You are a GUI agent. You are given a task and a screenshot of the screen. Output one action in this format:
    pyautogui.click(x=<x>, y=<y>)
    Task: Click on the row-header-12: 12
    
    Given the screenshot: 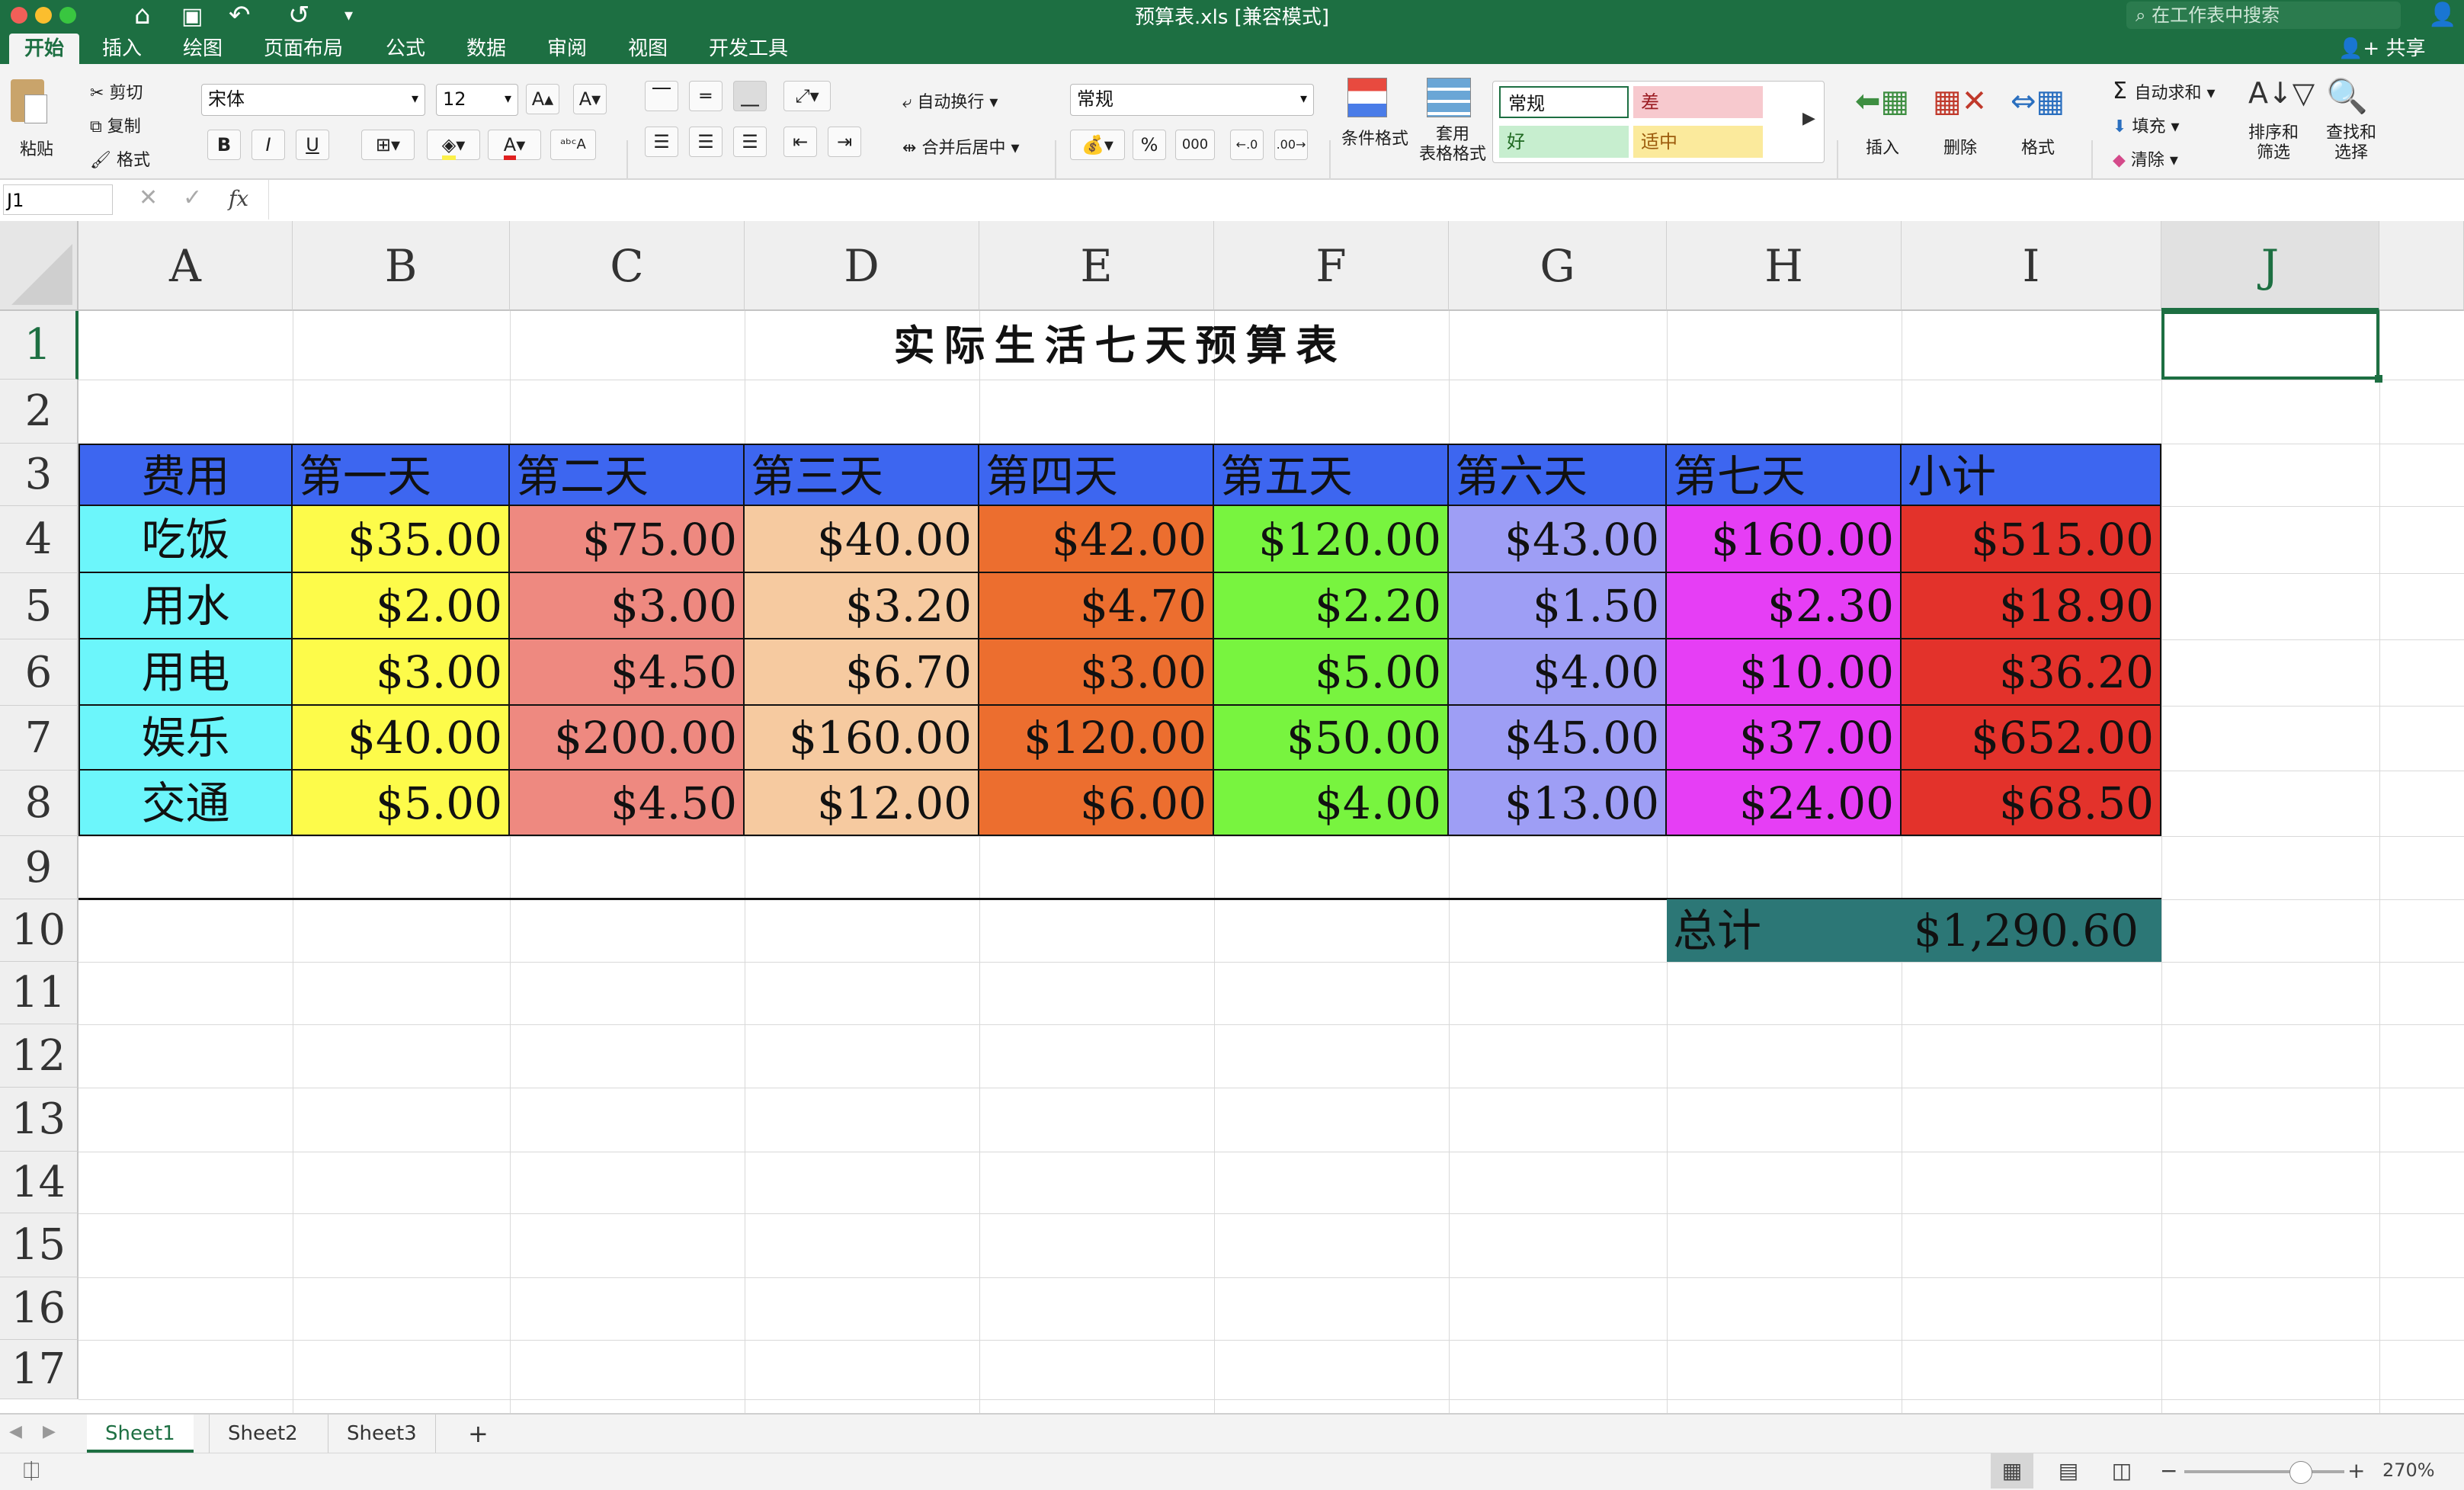 What is the action you would take?
    pyautogui.click(x=39, y=1056)
    